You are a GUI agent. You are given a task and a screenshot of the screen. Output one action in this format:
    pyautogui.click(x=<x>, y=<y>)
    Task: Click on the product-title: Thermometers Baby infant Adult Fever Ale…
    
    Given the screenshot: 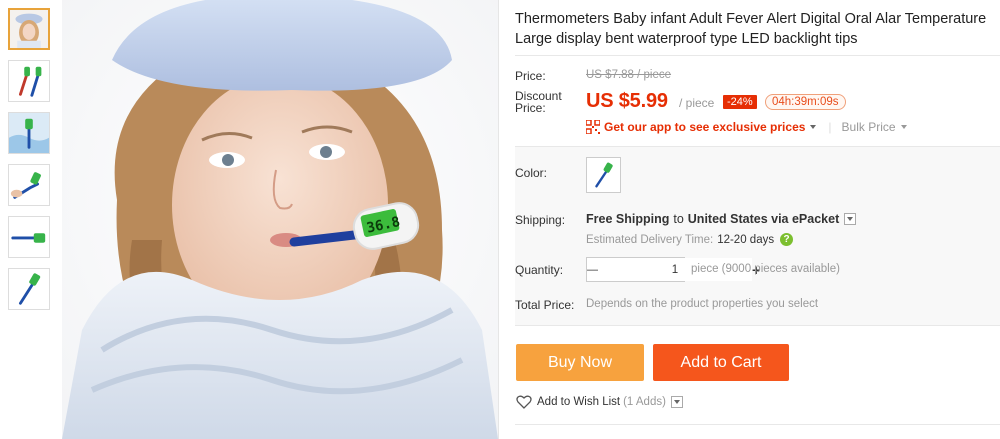 What is the action you would take?
    pyautogui.click(x=751, y=29)
    